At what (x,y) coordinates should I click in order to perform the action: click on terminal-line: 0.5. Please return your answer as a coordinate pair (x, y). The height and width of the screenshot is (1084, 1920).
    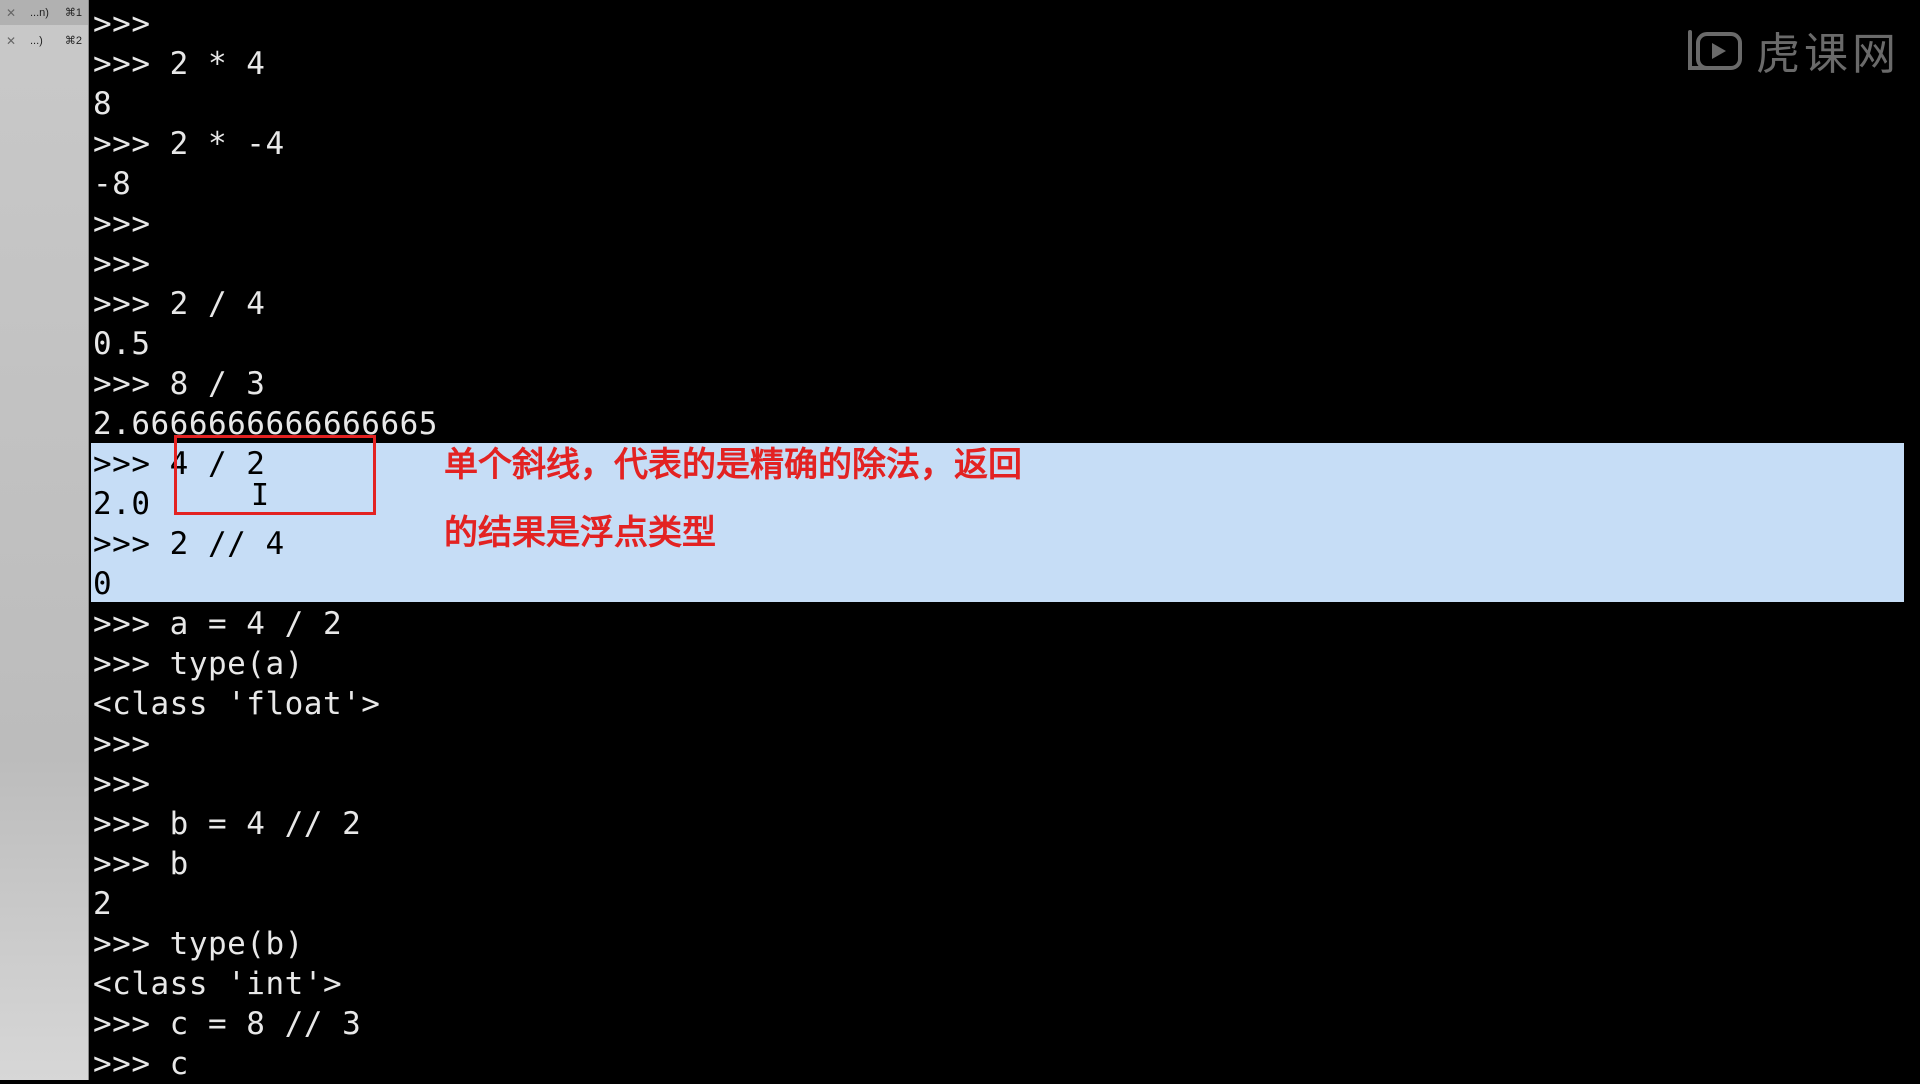
    Looking at the image, I should click on (122, 344).